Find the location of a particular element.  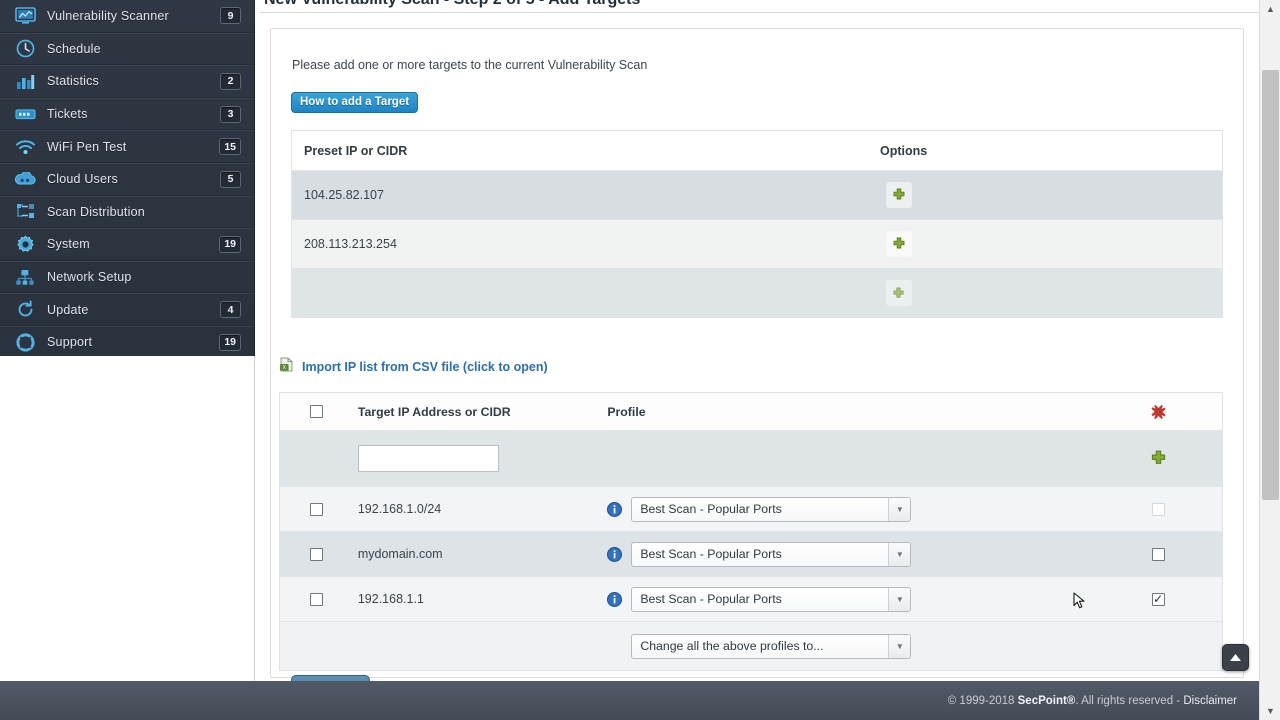

footer-rights: . All rights reserved - is located at coordinates (1129, 700).